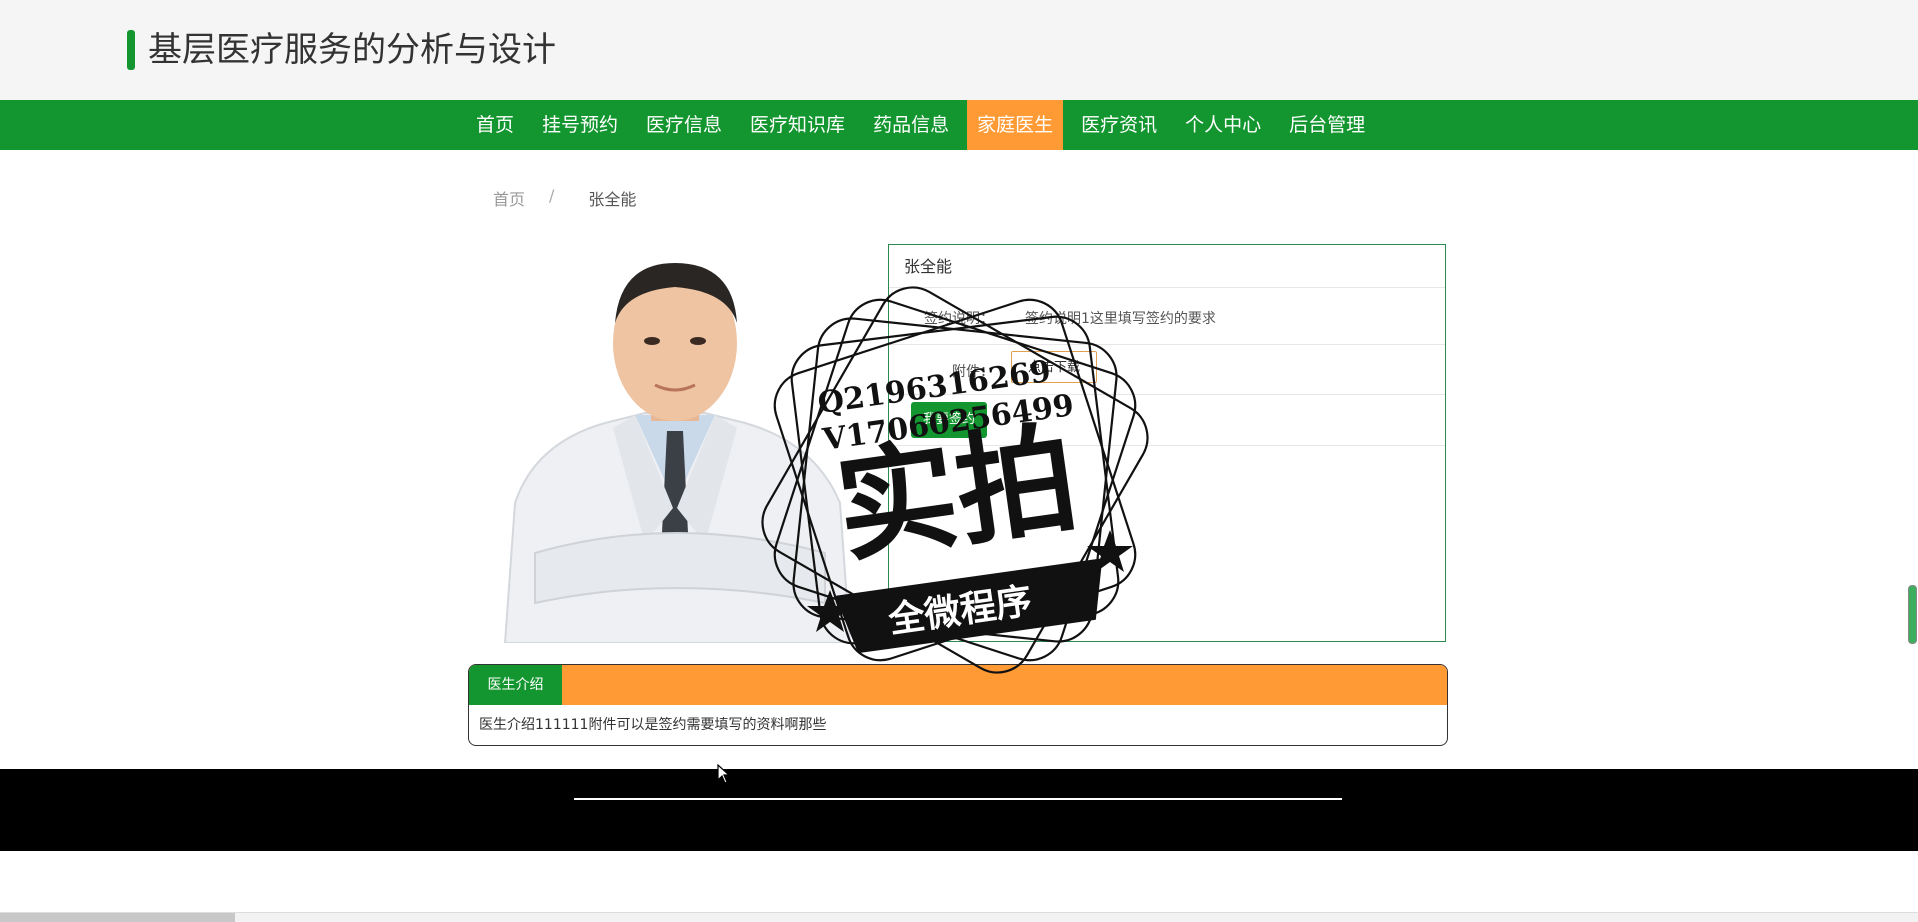 The image size is (1918, 922). What do you see at coordinates (1223, 125) in the screenshot?
I see `nav-item-personal-center: 个人中心` at bounding box center [1223, 125].